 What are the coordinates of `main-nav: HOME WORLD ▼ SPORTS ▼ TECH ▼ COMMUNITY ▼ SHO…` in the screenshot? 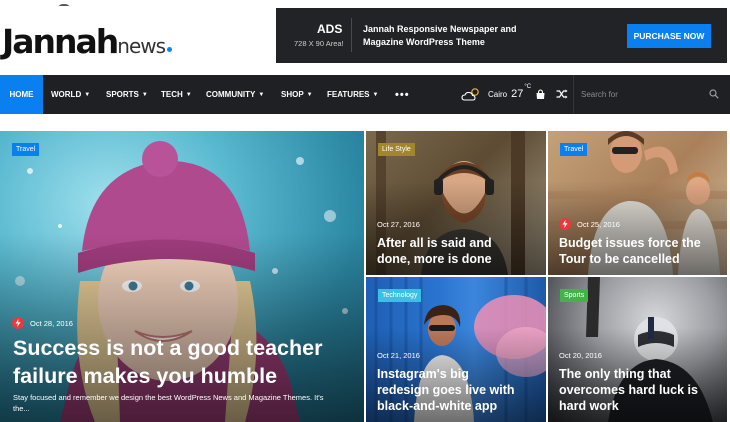 It's located at (365, 94).